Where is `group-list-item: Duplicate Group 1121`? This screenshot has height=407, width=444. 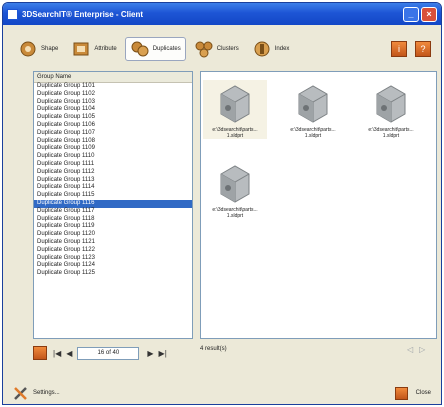 group-list-item: Duplicate Group 1121 is located at coordinates (113, 243).